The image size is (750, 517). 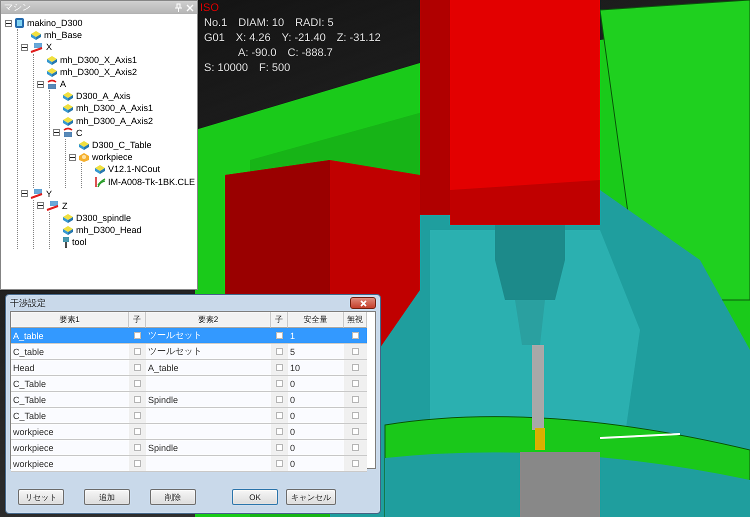 I want to click on readout-text: X: 4.26, so click(x=253, y=38).